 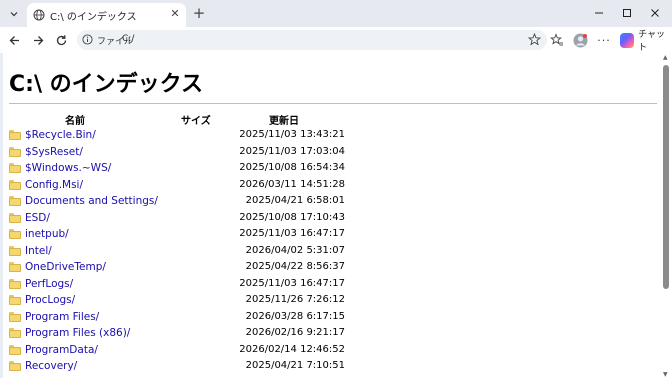 What do you see at coordinates (336, 13) in the screenshot?
I see `tab-strip: C:\ のインデックス ✕ +` at bounding box center [336, 13].